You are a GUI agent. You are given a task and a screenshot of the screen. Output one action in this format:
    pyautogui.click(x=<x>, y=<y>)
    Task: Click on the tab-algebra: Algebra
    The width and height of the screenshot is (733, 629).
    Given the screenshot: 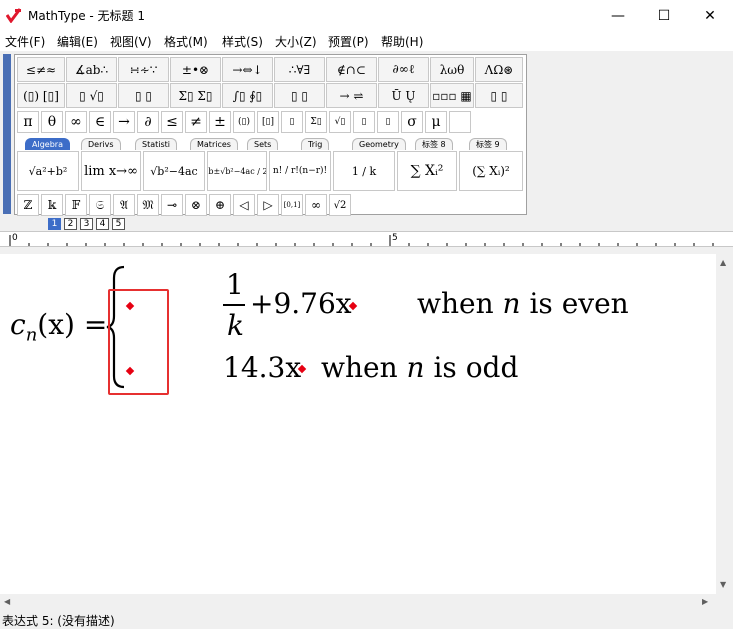 What is the action you would take?
    pyautogui.click(x=47, y=144)
    